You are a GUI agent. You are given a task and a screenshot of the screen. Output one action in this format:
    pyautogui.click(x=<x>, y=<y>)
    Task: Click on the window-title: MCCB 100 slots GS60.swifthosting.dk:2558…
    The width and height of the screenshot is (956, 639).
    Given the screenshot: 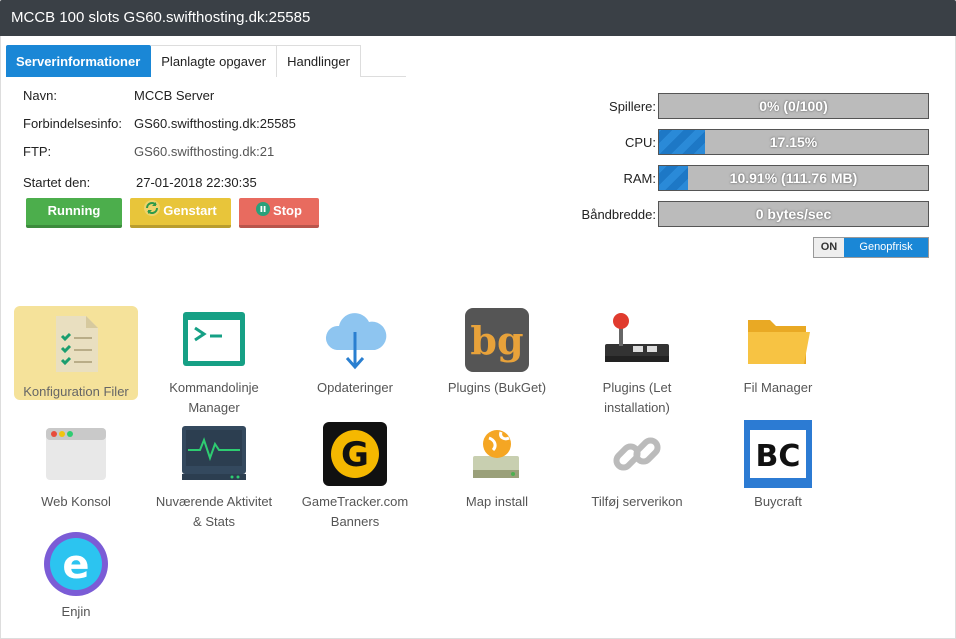 What is the action you would take?
    pyautogui.click(x=478, y=18)
    